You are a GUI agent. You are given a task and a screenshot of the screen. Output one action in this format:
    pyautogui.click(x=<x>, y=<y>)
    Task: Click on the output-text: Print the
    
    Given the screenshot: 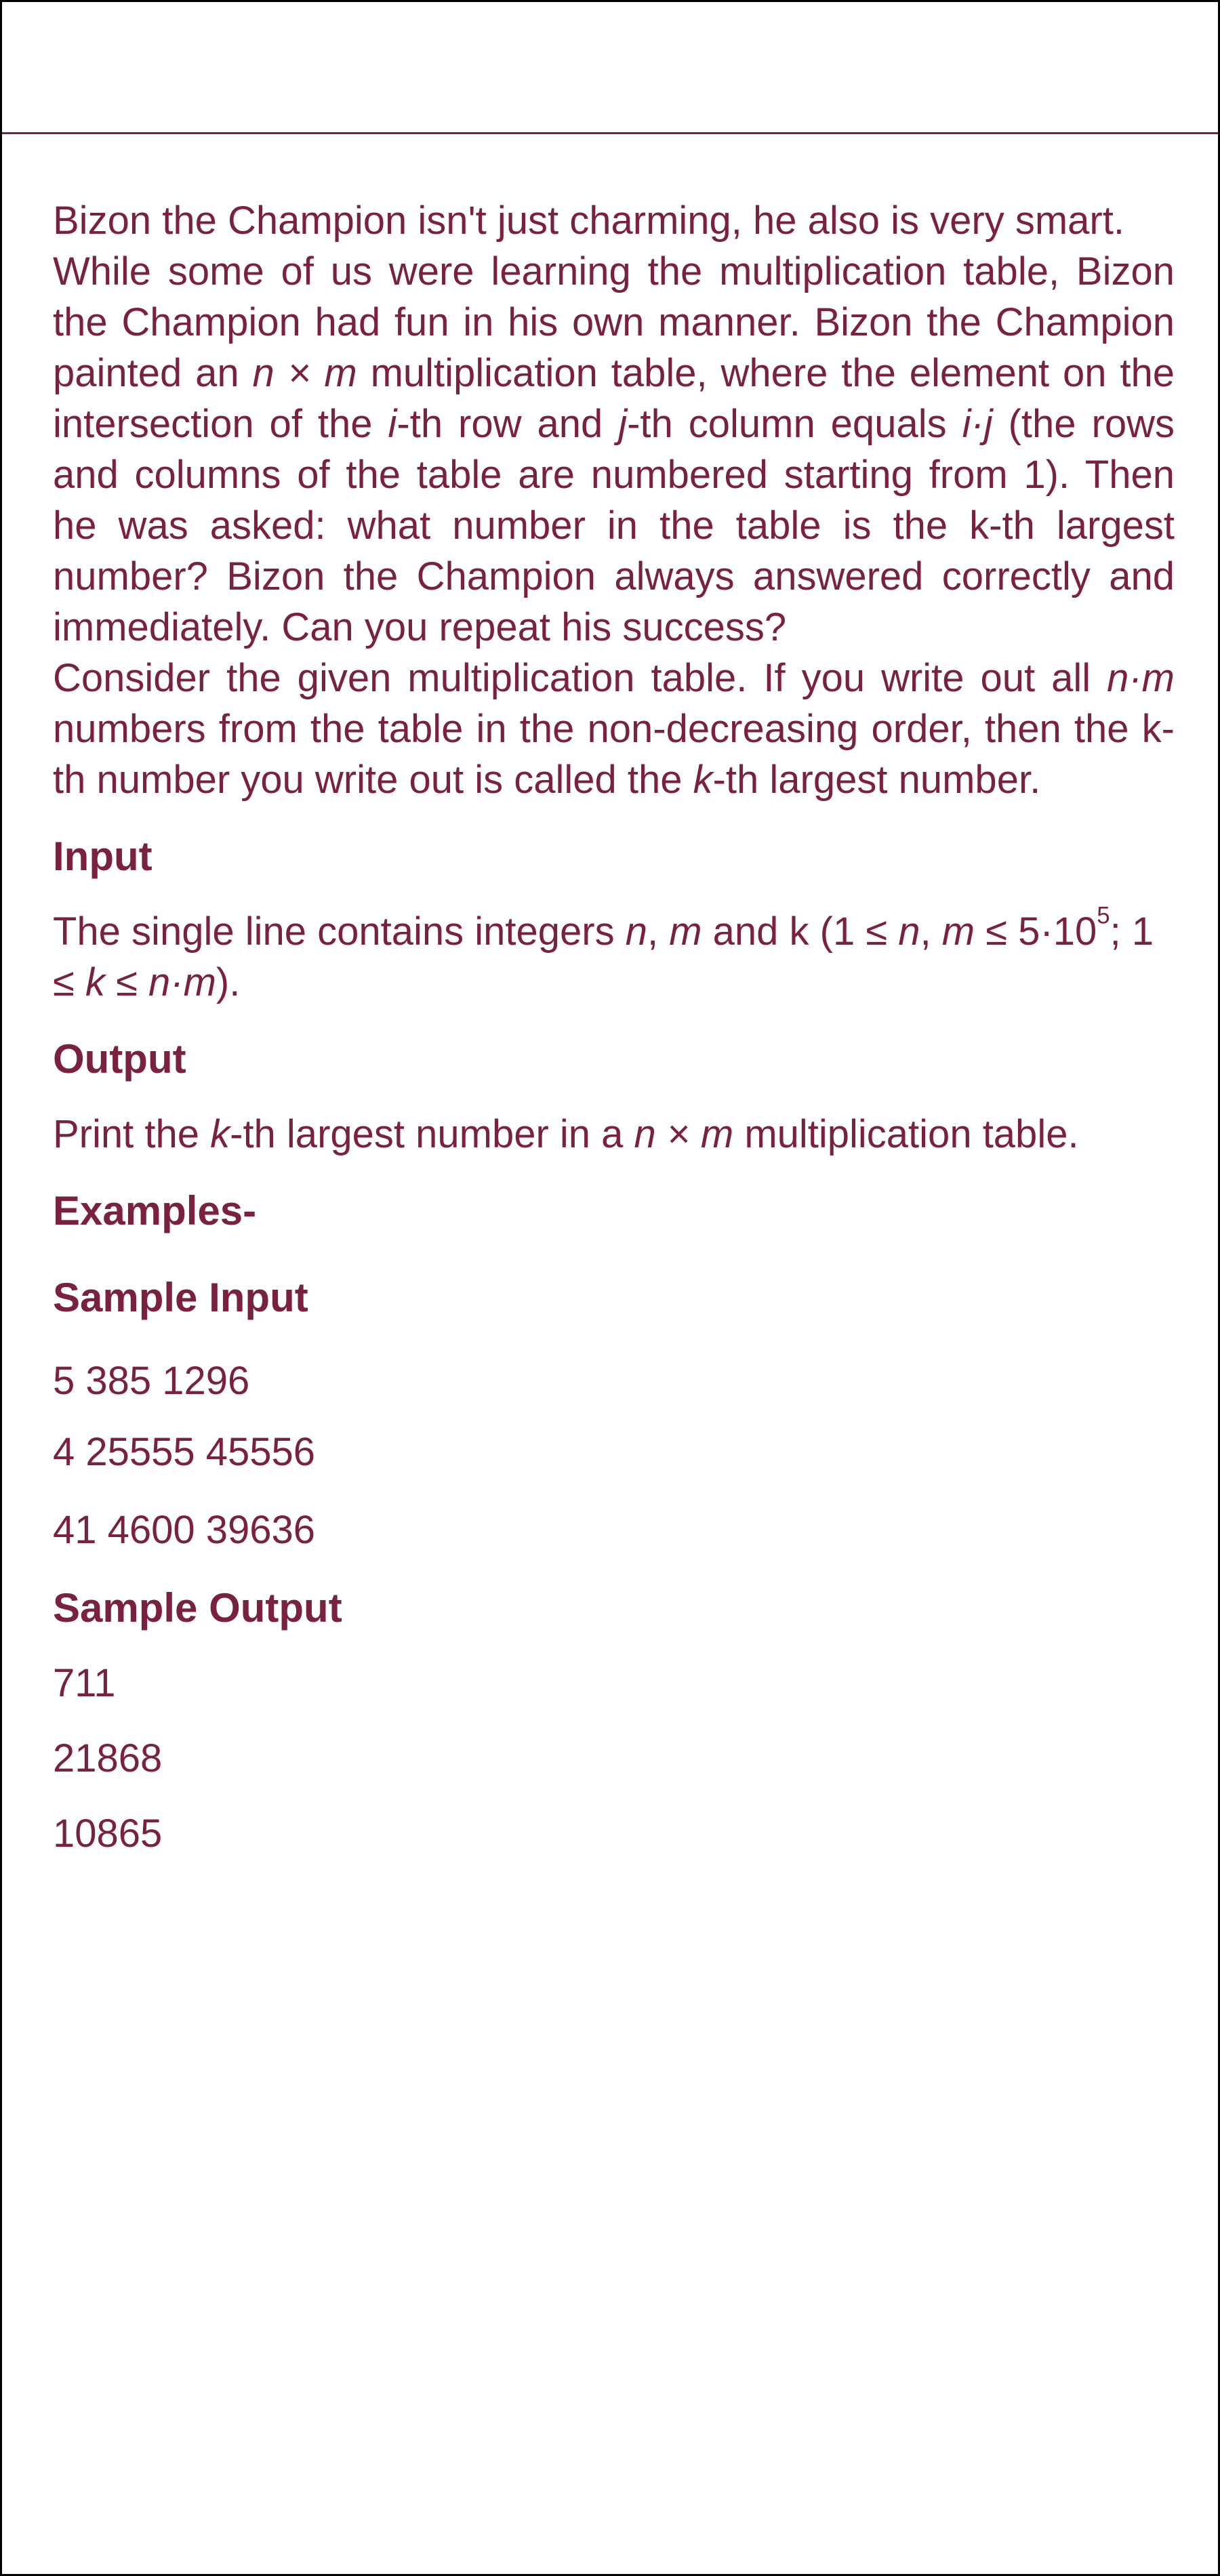 What is the action you would take?
    pyautogui.click(x=132, y=1134)
    